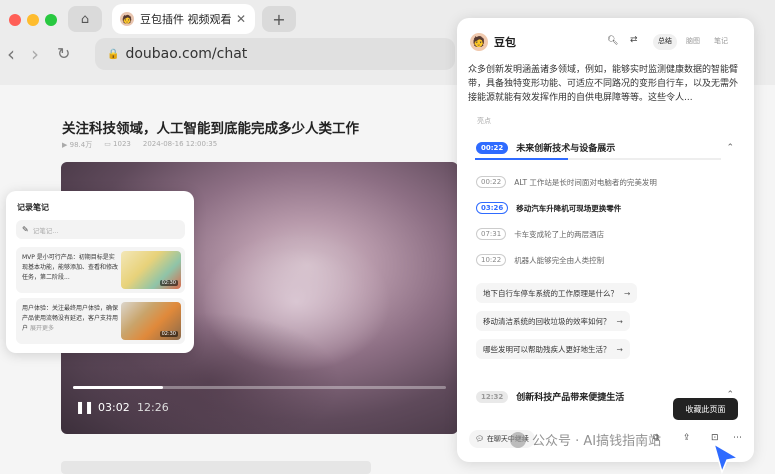 The image size is (775, 474). Describe the element at coordinates (705, 409) in the screenshot. I see `tooltip-save-page: 收藏此页面` at that location.